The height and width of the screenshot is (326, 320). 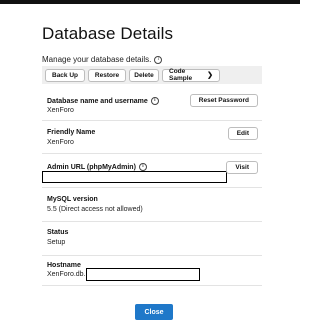 What do you see at coordinates (64, 265) in the screenshot?
I see `hostname-label: Hostname` at bounding box center [64, 265].